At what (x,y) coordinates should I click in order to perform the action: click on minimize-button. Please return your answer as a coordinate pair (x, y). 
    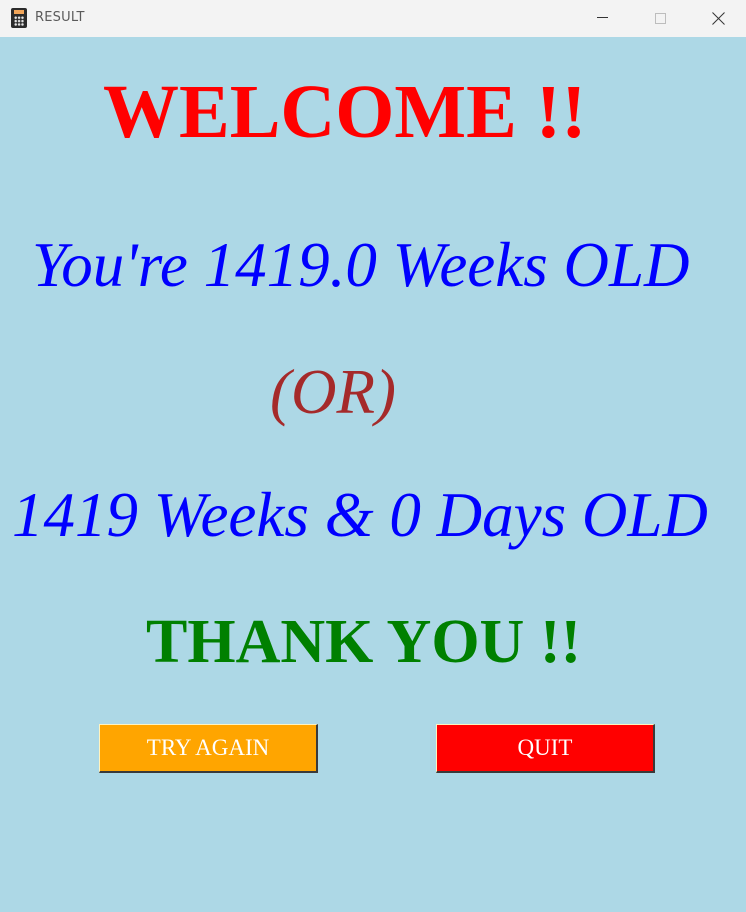
    Looking at the image, I should click on (602, 18).